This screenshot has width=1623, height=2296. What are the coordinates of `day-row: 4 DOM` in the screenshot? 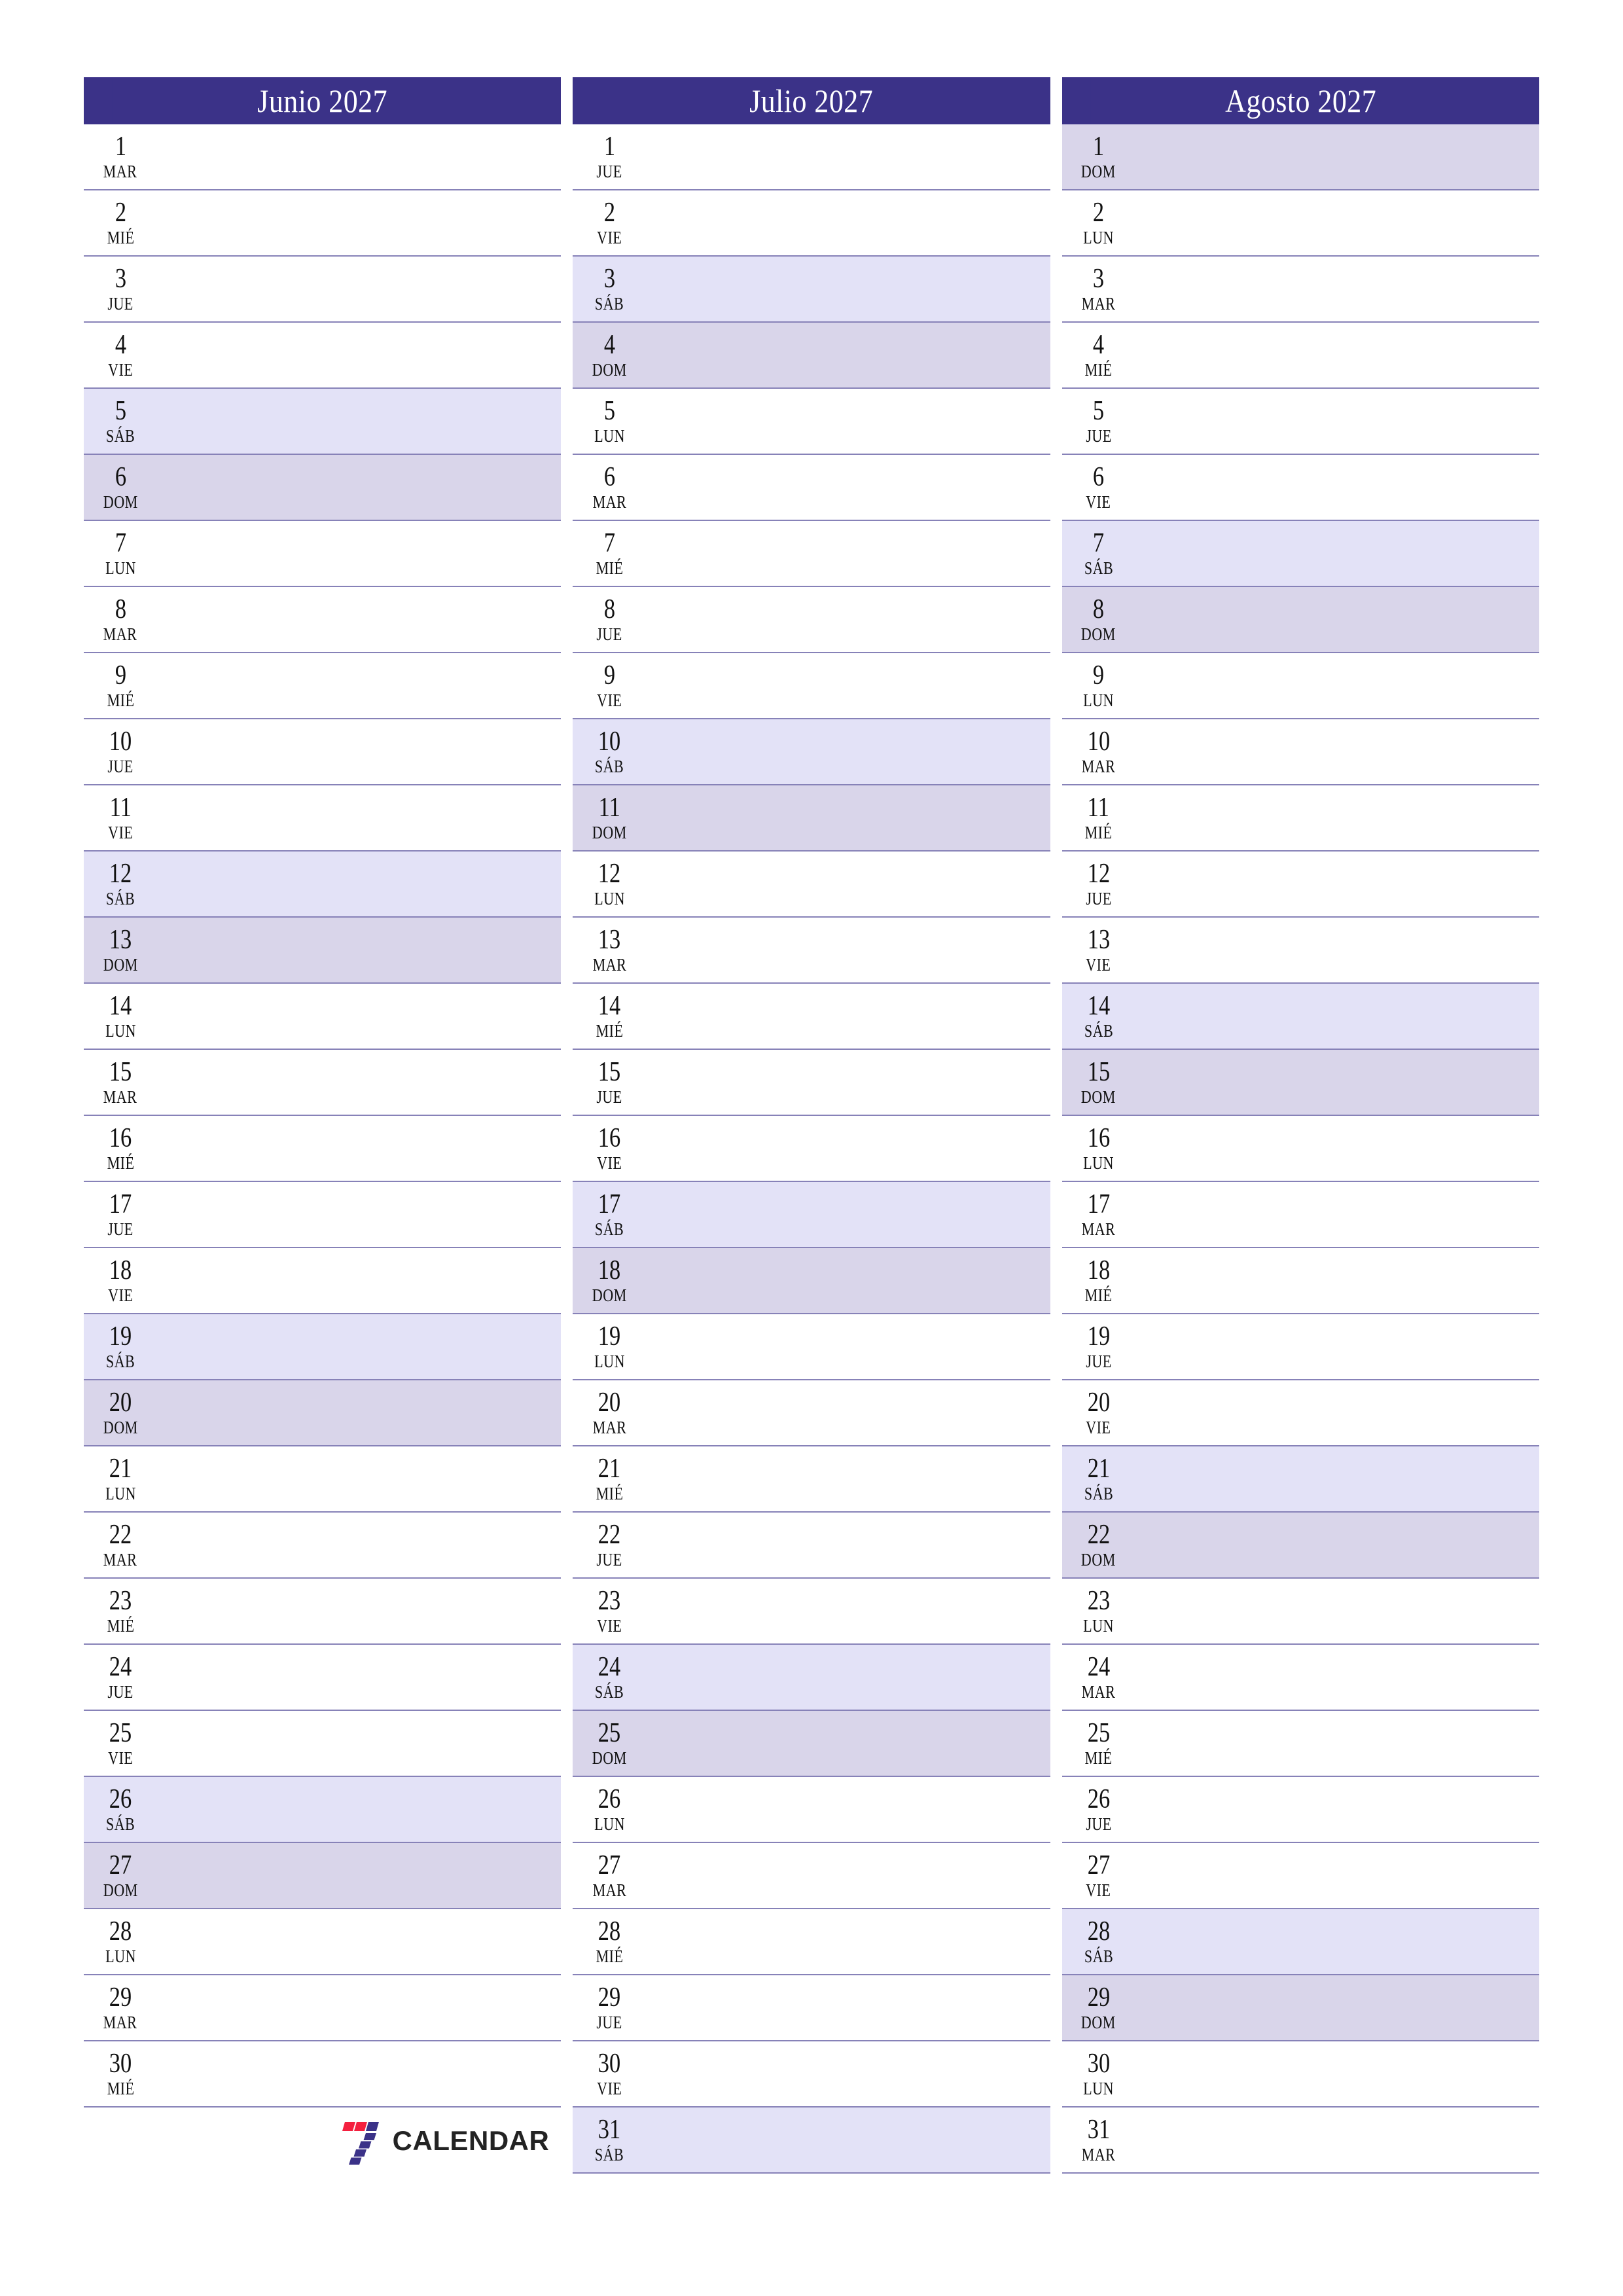 It's located at (811, 356).